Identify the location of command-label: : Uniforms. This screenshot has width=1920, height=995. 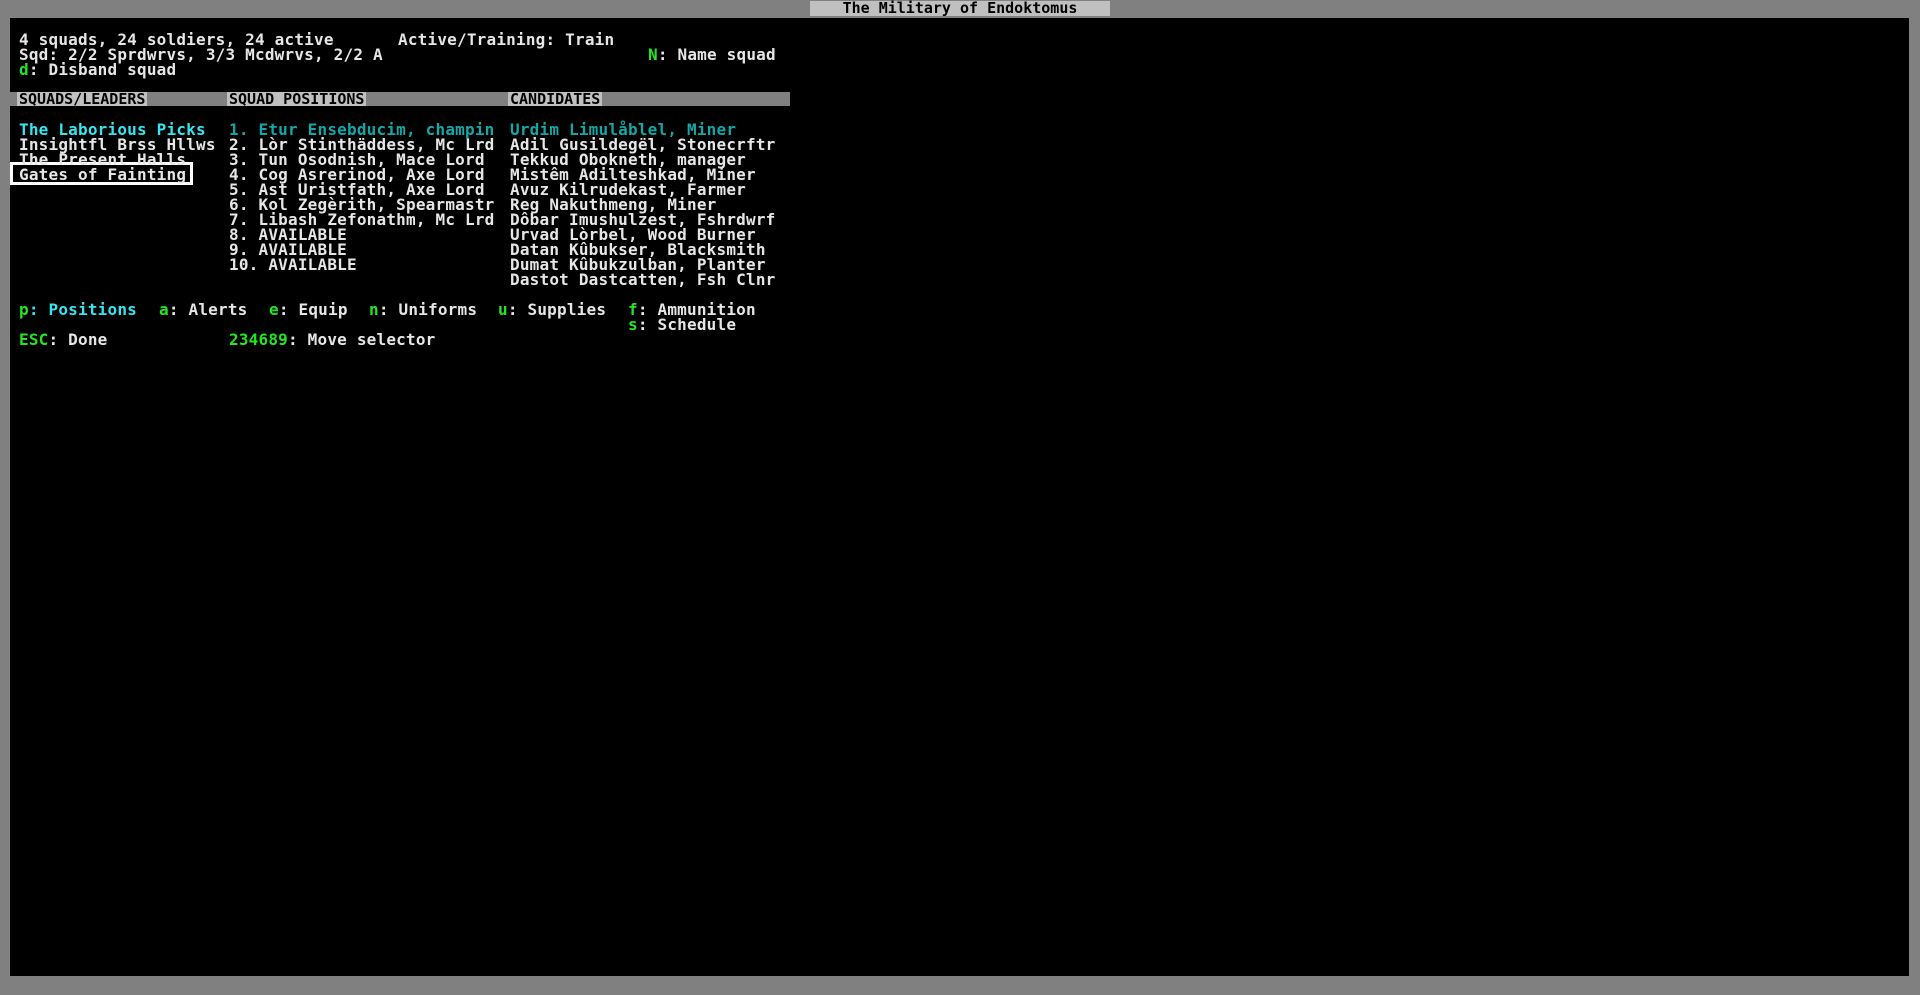
(428, 309).